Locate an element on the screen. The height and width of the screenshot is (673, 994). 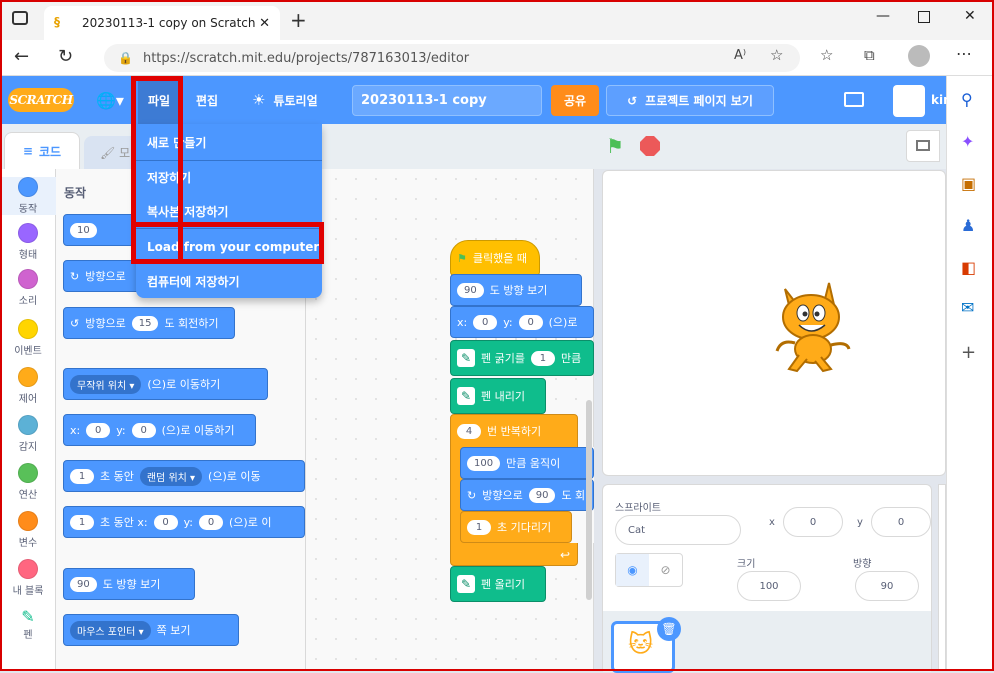
browser-tab: § 20230113-1 copy on Scratch ✕ is located at coordinates (162, 23).